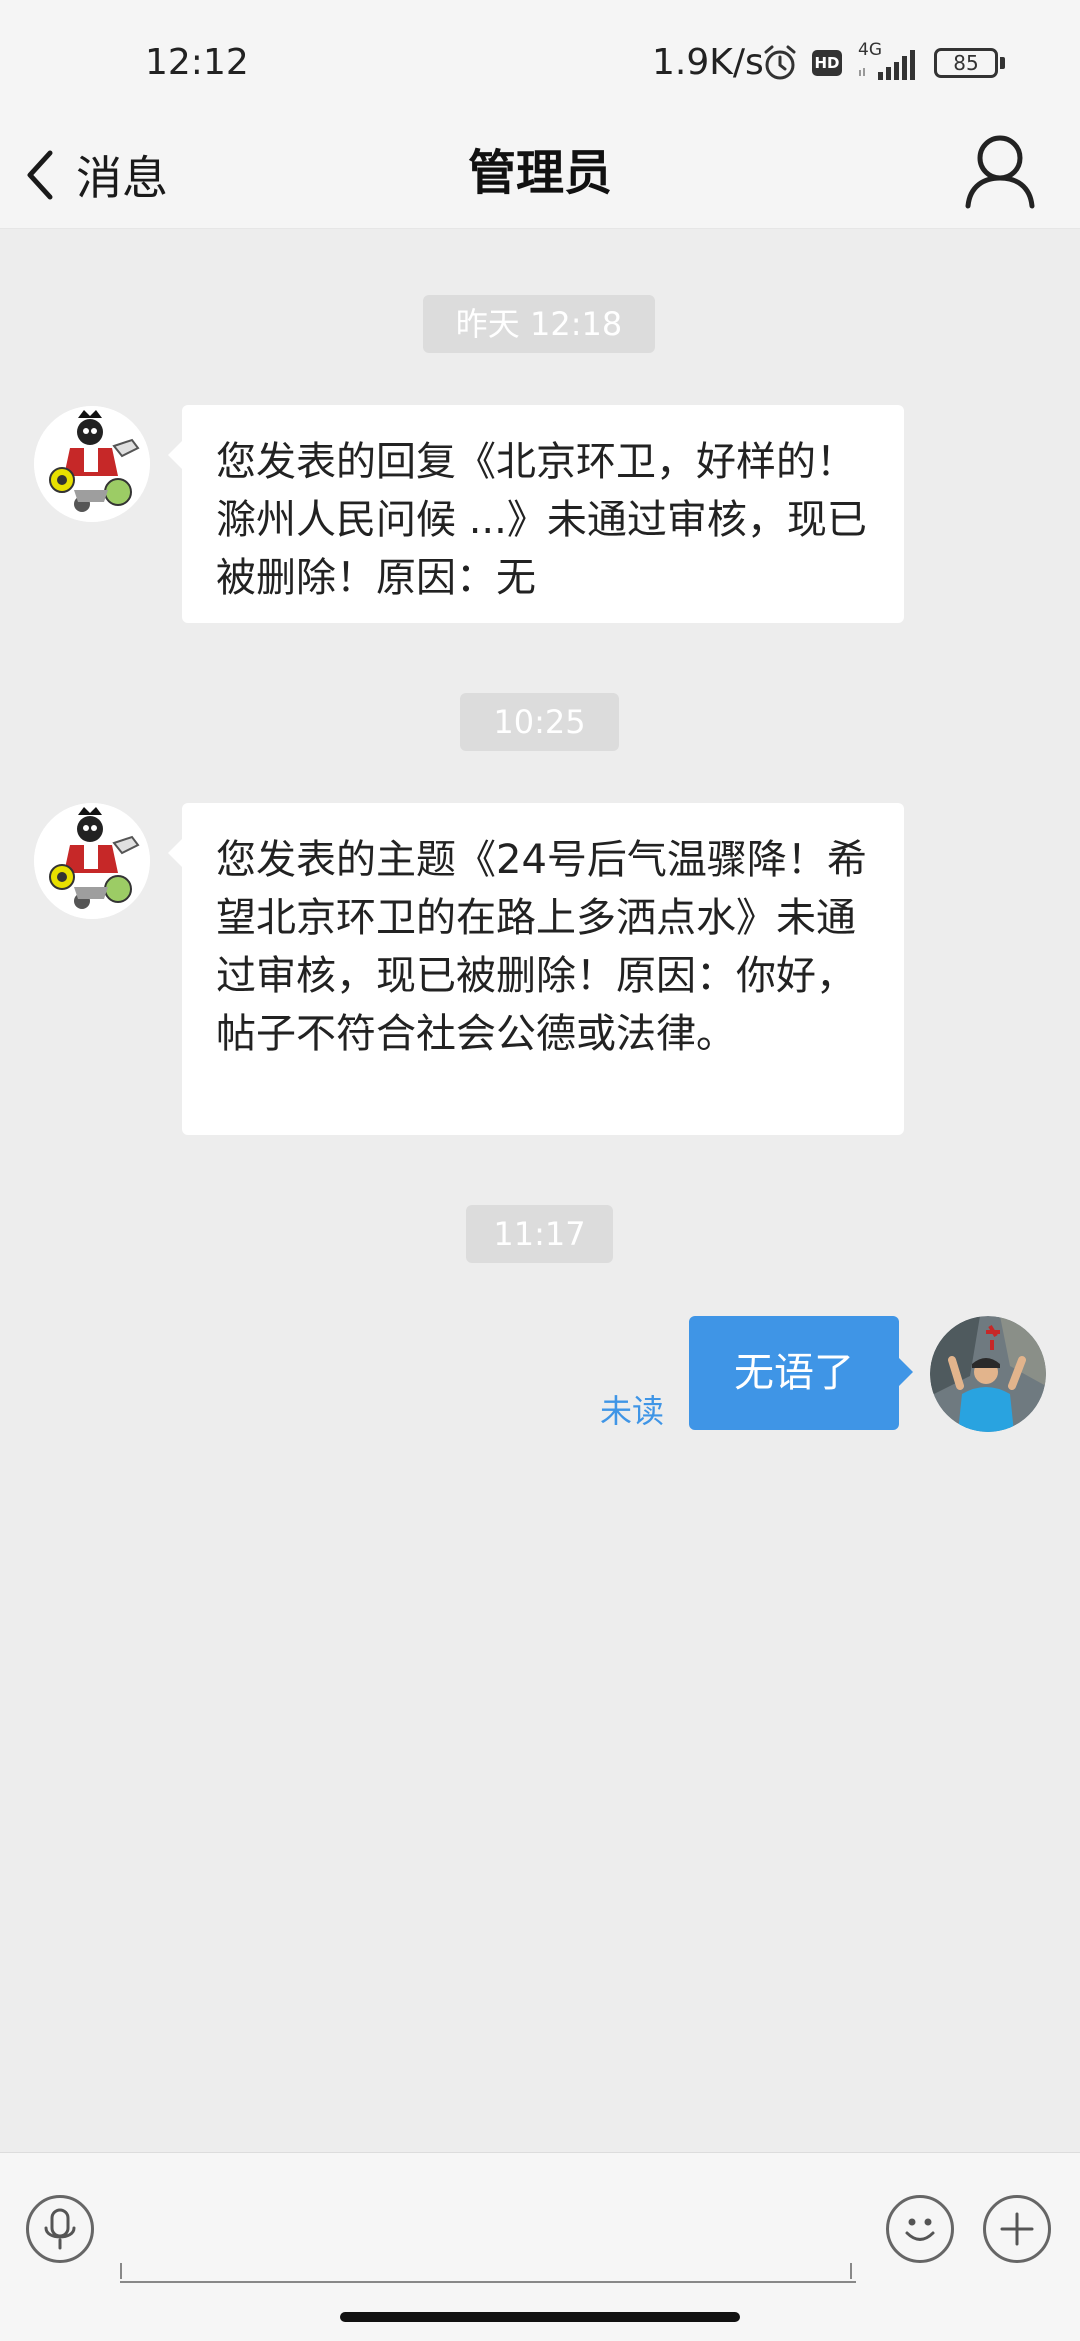  I want to click on battery-tip, so click(1002, 63).